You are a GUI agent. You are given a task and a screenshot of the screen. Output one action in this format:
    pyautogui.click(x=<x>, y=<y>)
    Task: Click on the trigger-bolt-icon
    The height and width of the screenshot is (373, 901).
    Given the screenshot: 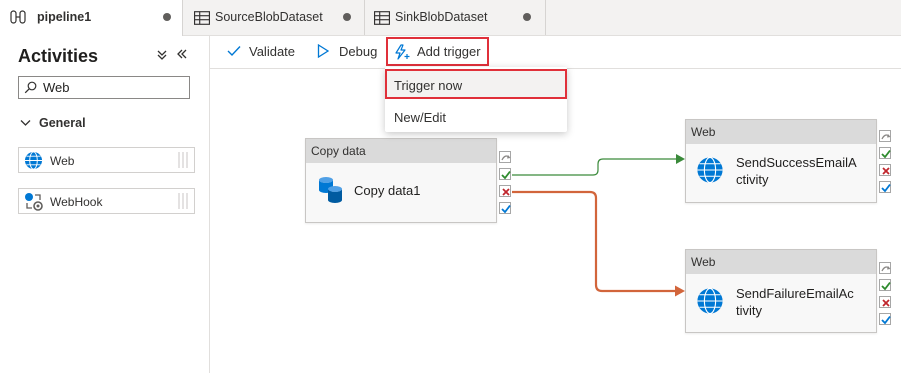 What is the action you would take?
    pyautogui.click(x=402, y=51)
    